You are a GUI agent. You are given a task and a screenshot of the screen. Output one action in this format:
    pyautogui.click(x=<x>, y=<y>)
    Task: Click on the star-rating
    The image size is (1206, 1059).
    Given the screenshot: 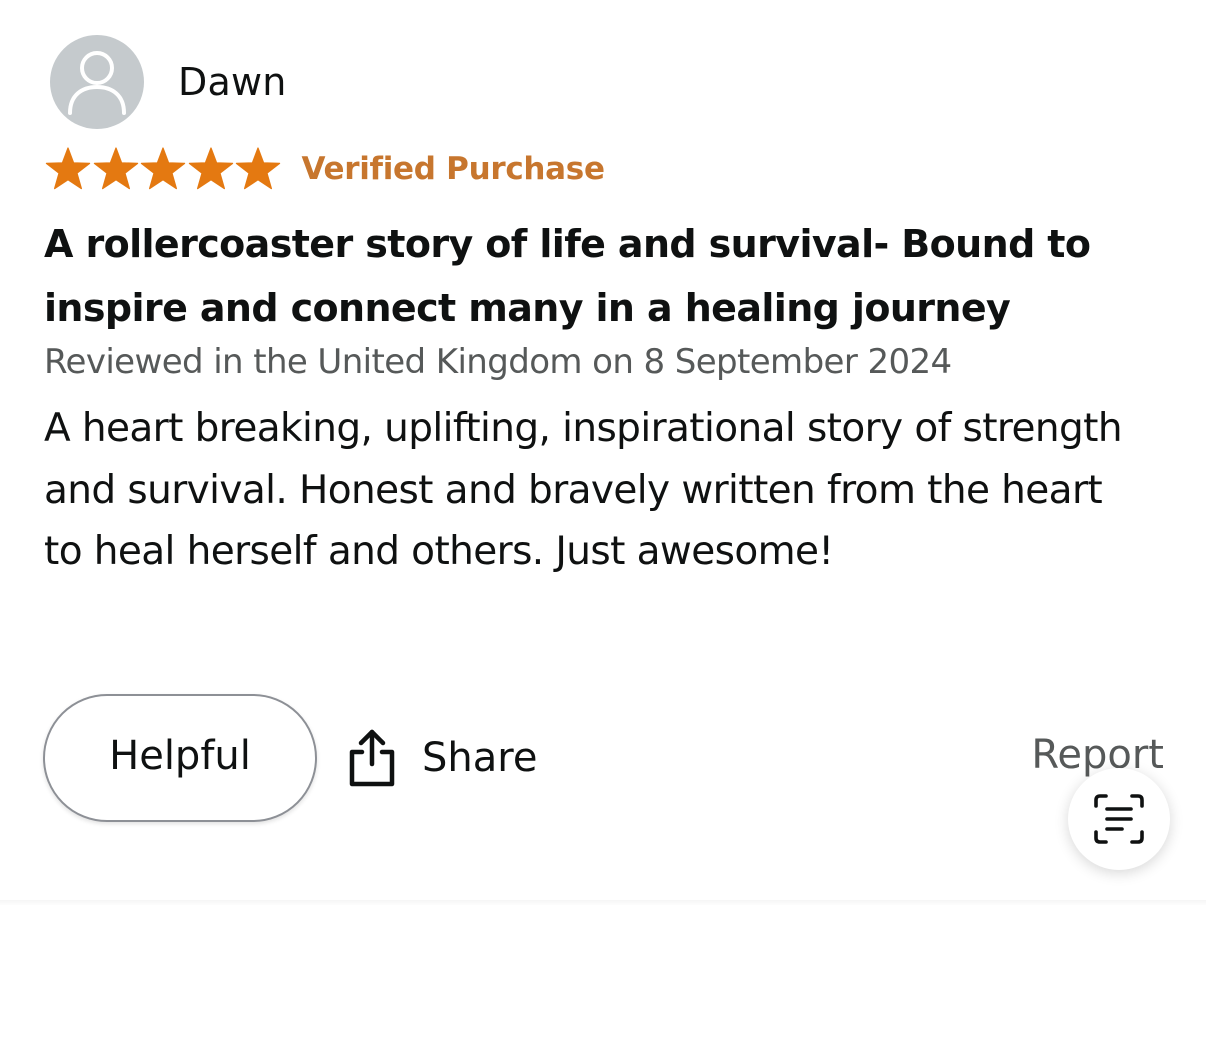 What is the action you would take?
    pyautogui.click(x=163, y=169)
    